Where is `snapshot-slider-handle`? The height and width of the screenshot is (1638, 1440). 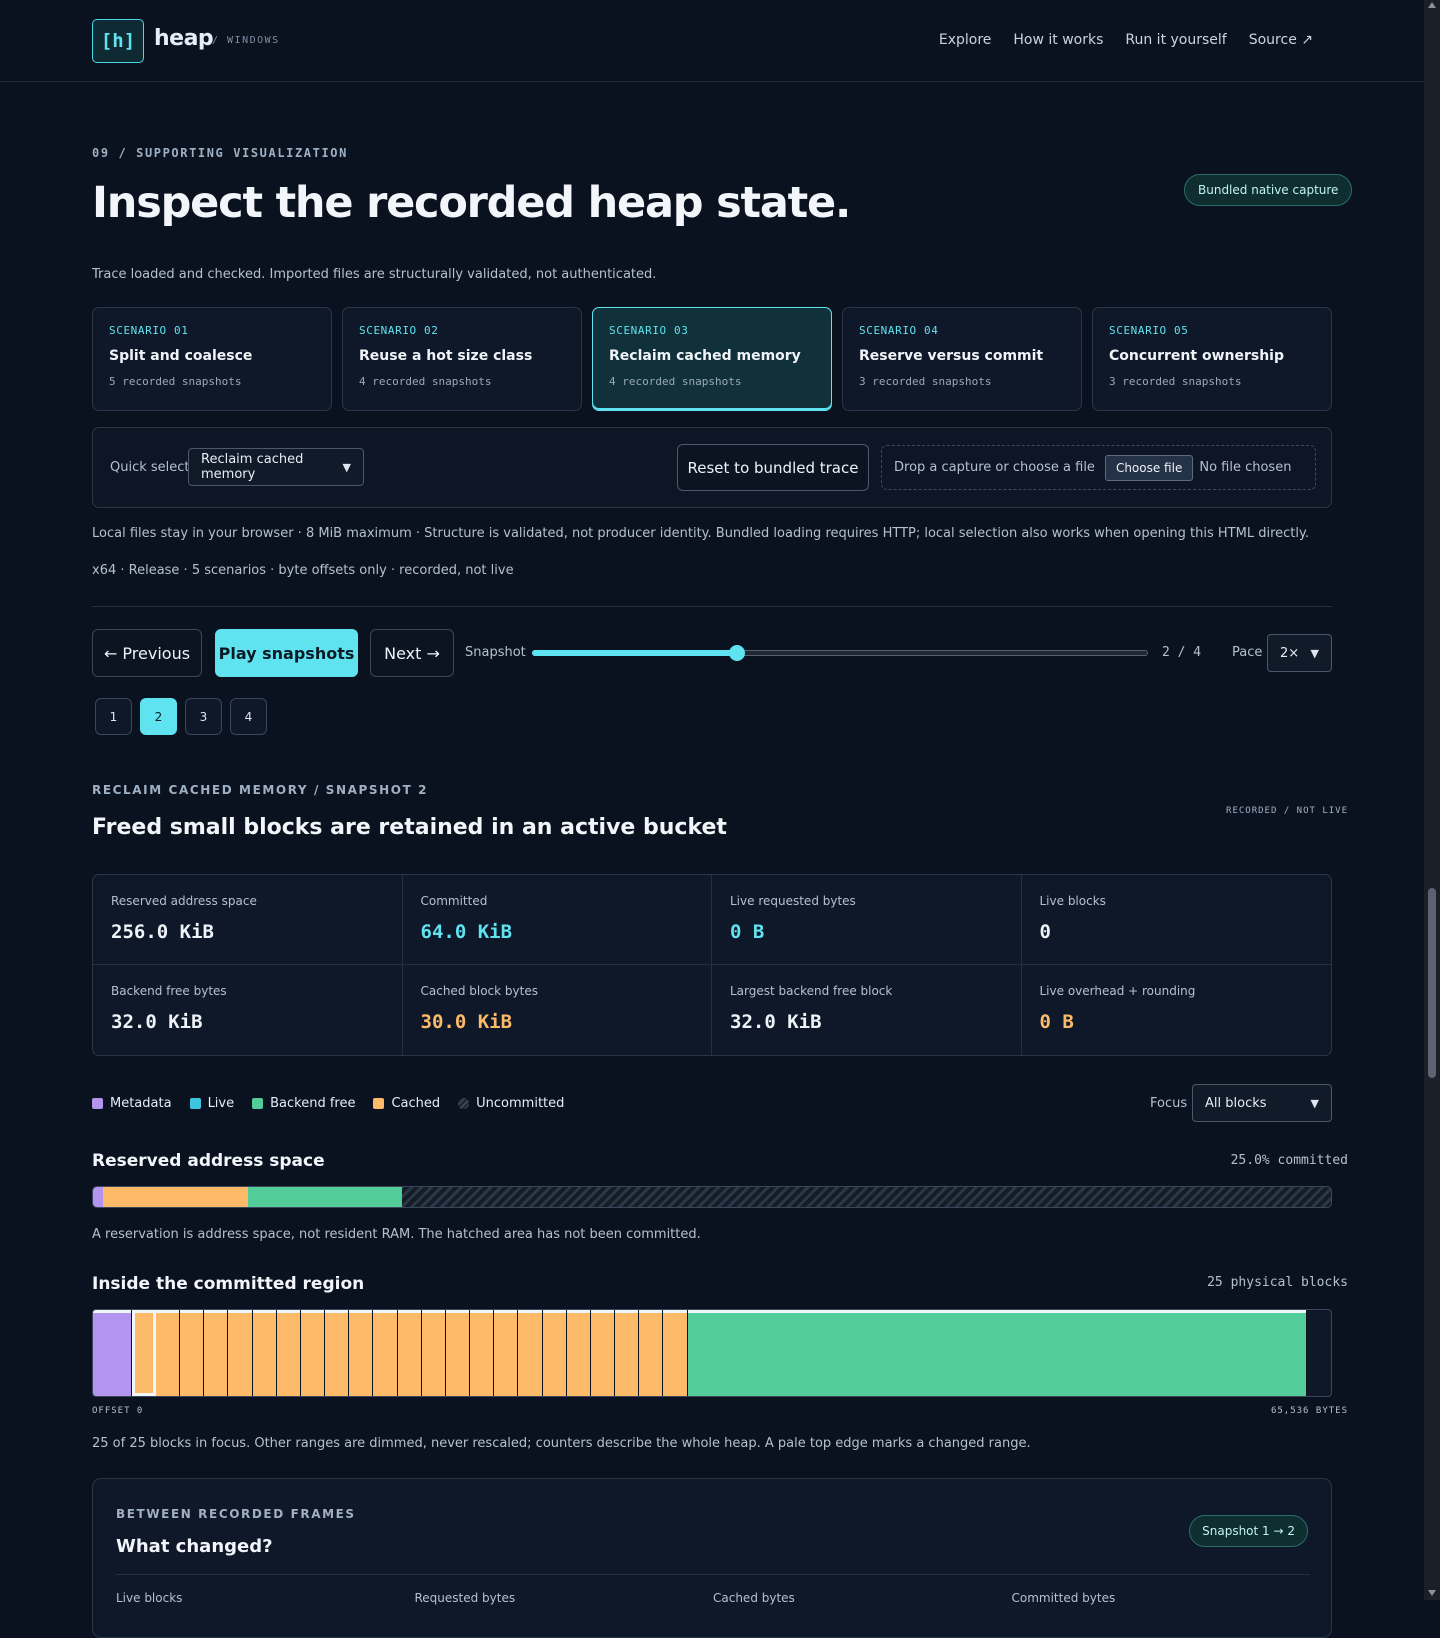
snapshot-slider-handle is located at coordinates (737, 653).